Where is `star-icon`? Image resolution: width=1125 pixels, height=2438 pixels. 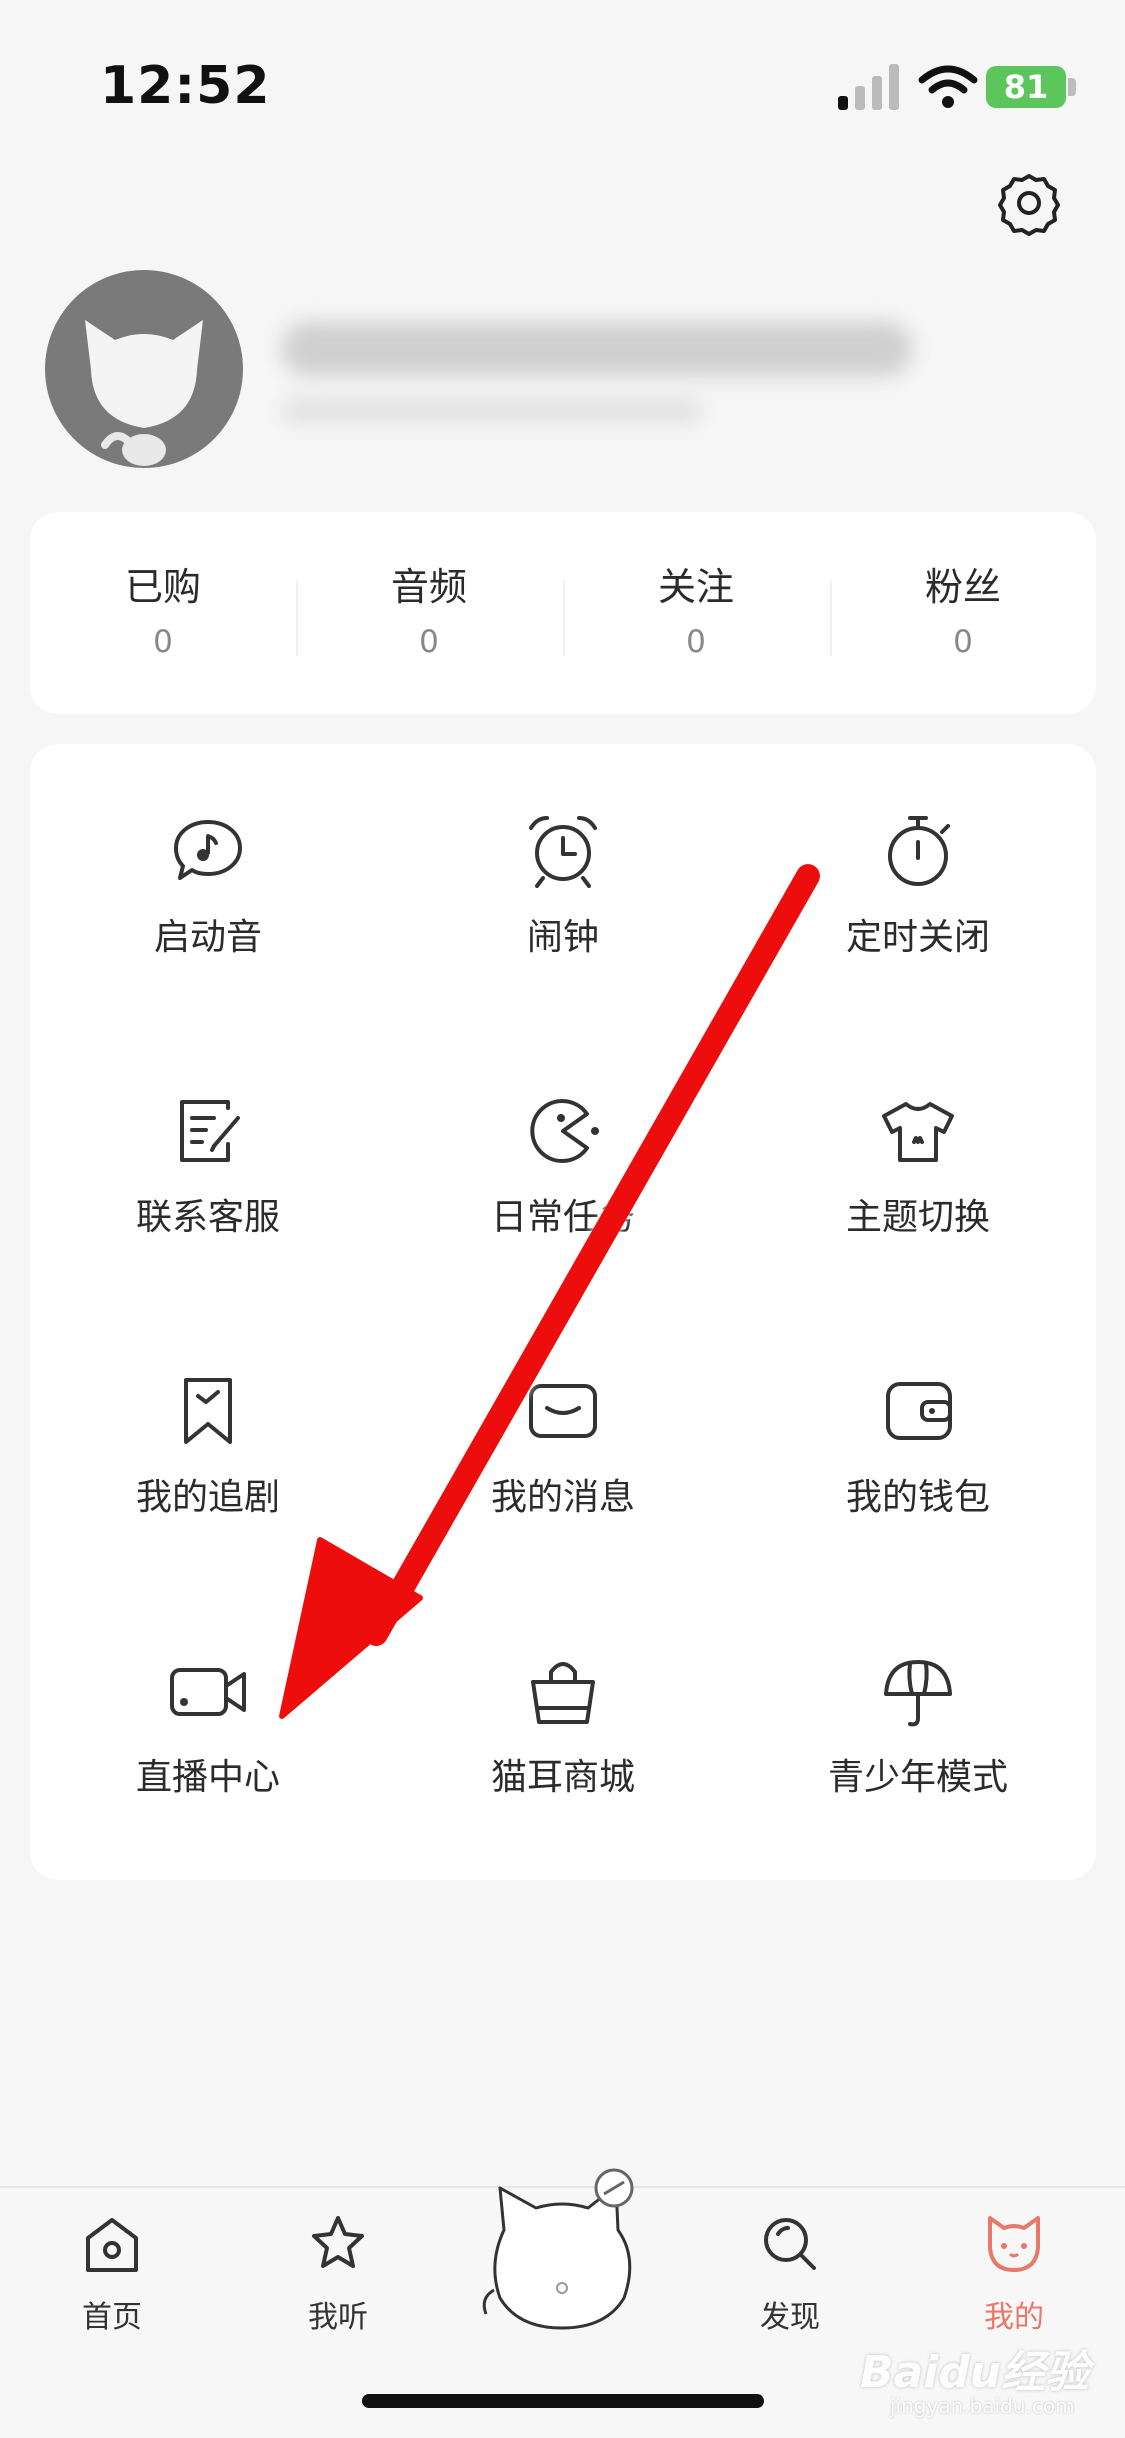
star-icon is located at coordinates (338, 2242).